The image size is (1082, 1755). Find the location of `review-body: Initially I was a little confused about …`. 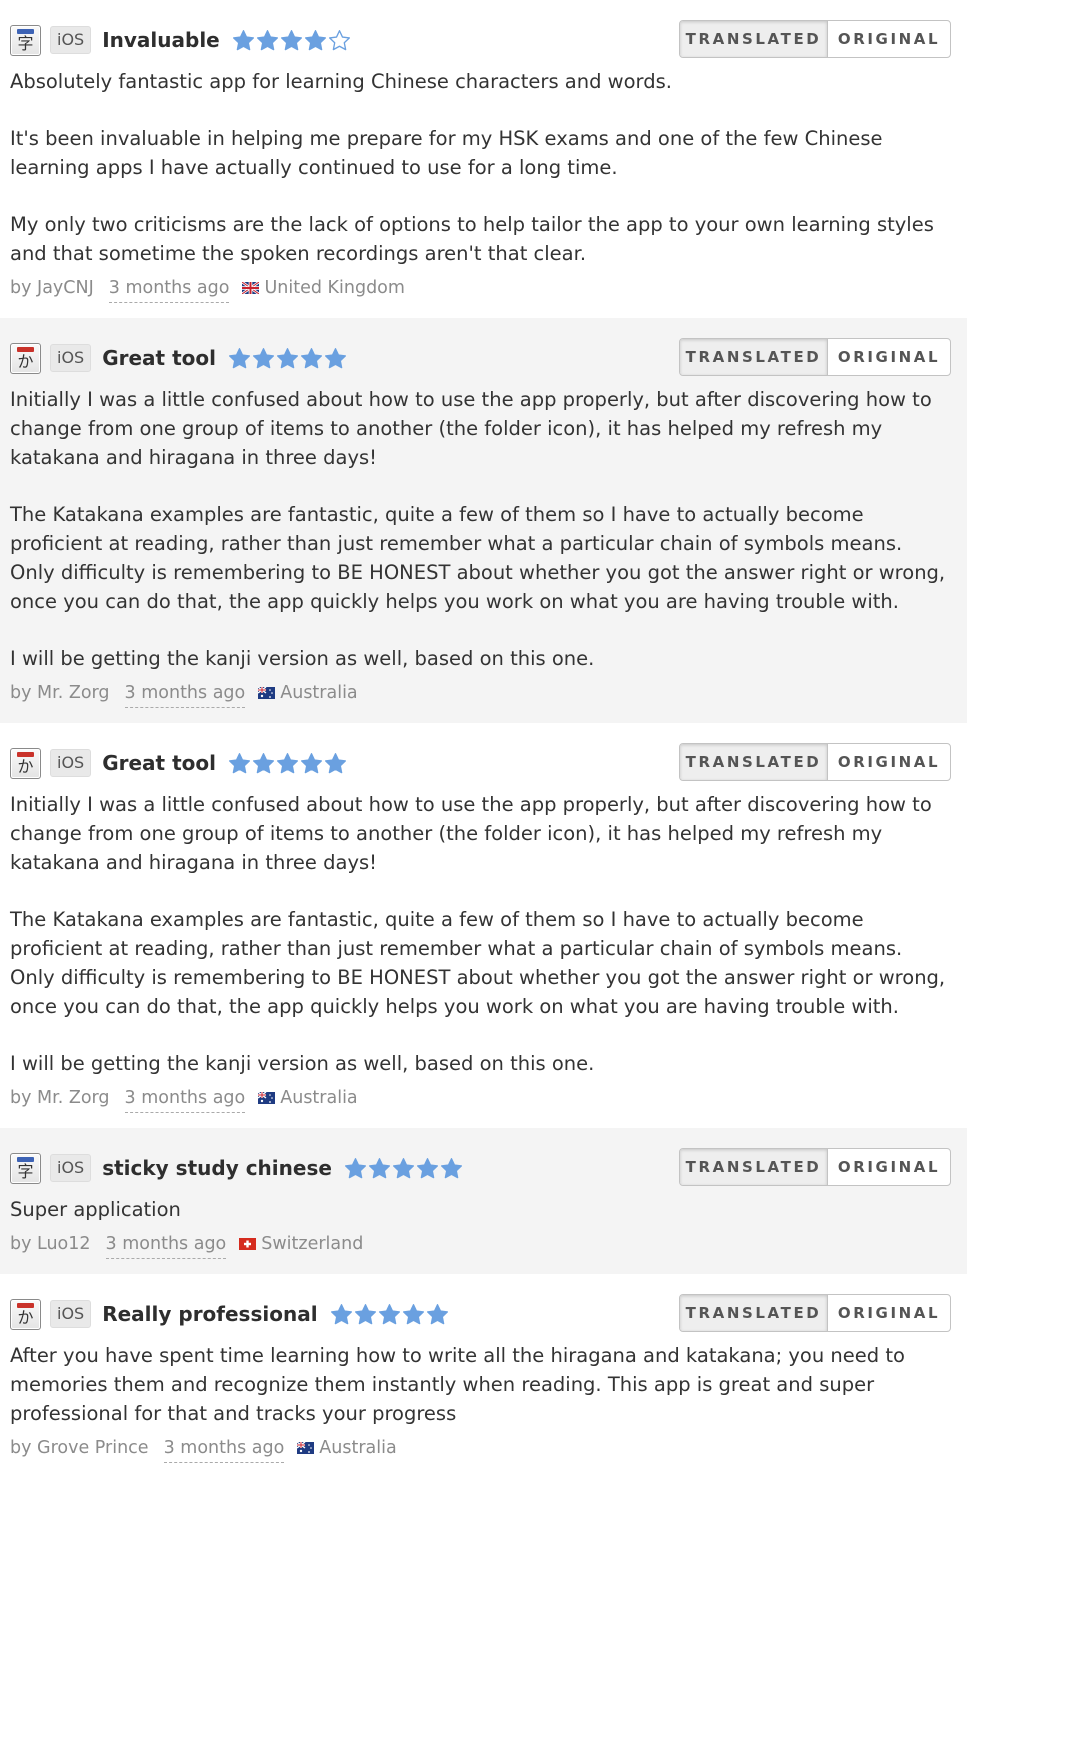

review-body: Initially I was a little confused about … is located at coordinates (480, 934).